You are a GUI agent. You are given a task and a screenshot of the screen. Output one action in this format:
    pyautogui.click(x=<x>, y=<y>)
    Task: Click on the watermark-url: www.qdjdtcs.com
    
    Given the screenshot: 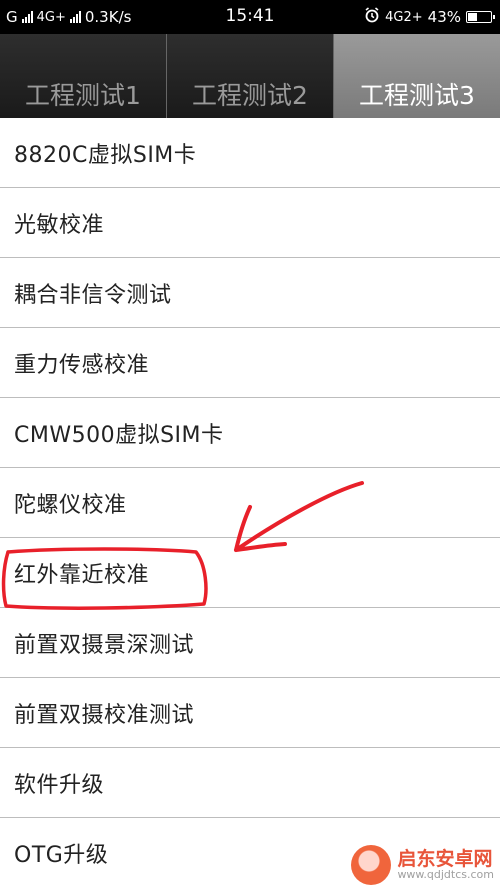 What is the action you would take?
    pyautogui.click(x=445, y=875)
    